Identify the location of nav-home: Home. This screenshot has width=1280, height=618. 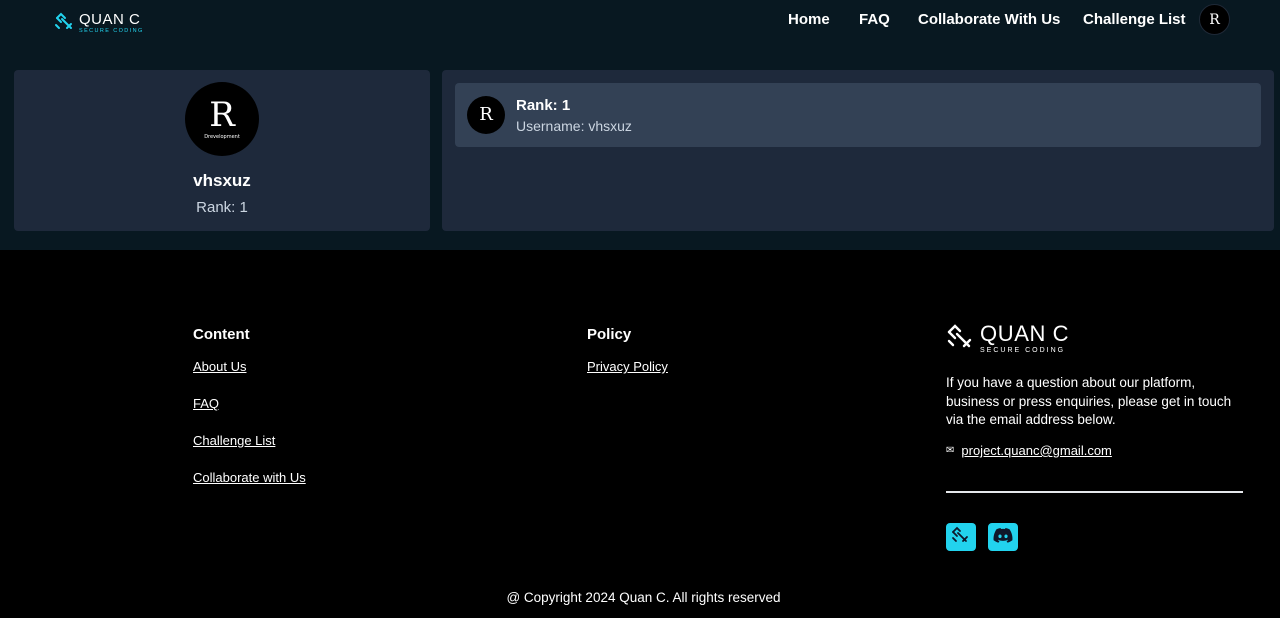
(809, 19).